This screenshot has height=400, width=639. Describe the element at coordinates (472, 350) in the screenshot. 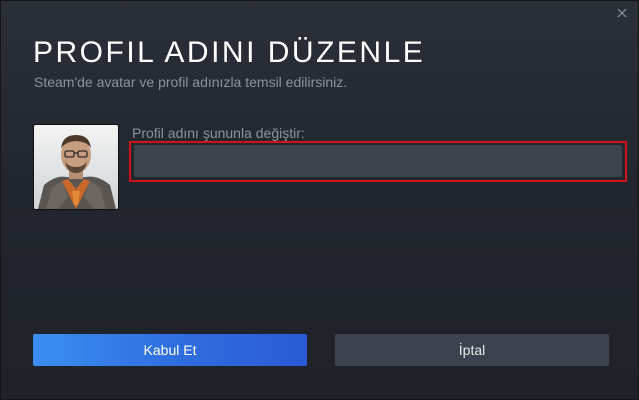

I see `cancel-button: İptal` at that location.